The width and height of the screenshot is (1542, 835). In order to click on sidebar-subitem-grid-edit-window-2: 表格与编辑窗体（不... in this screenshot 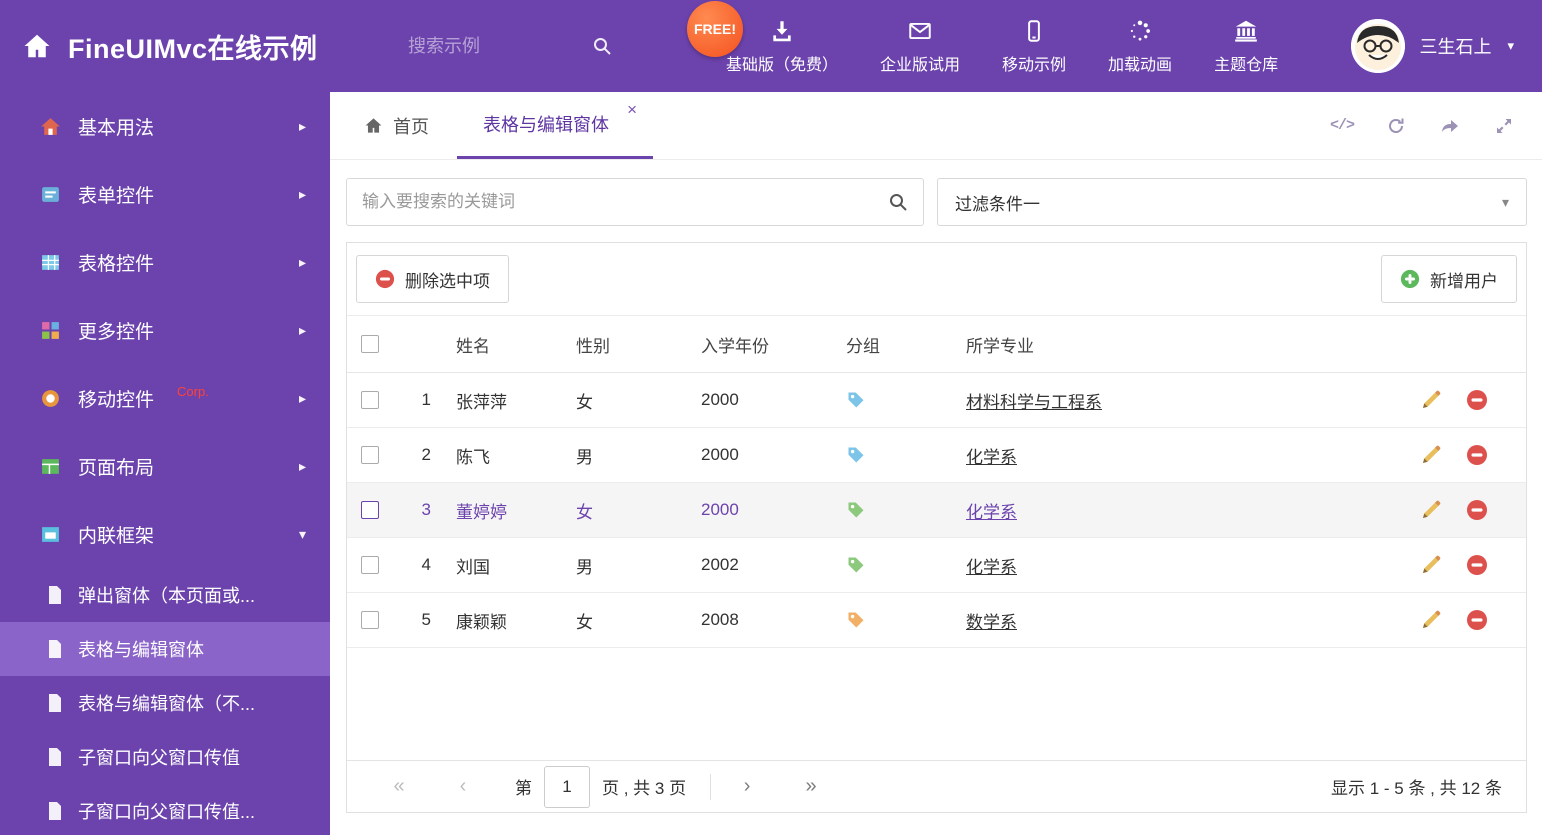, I will do `click(165, 703)`.